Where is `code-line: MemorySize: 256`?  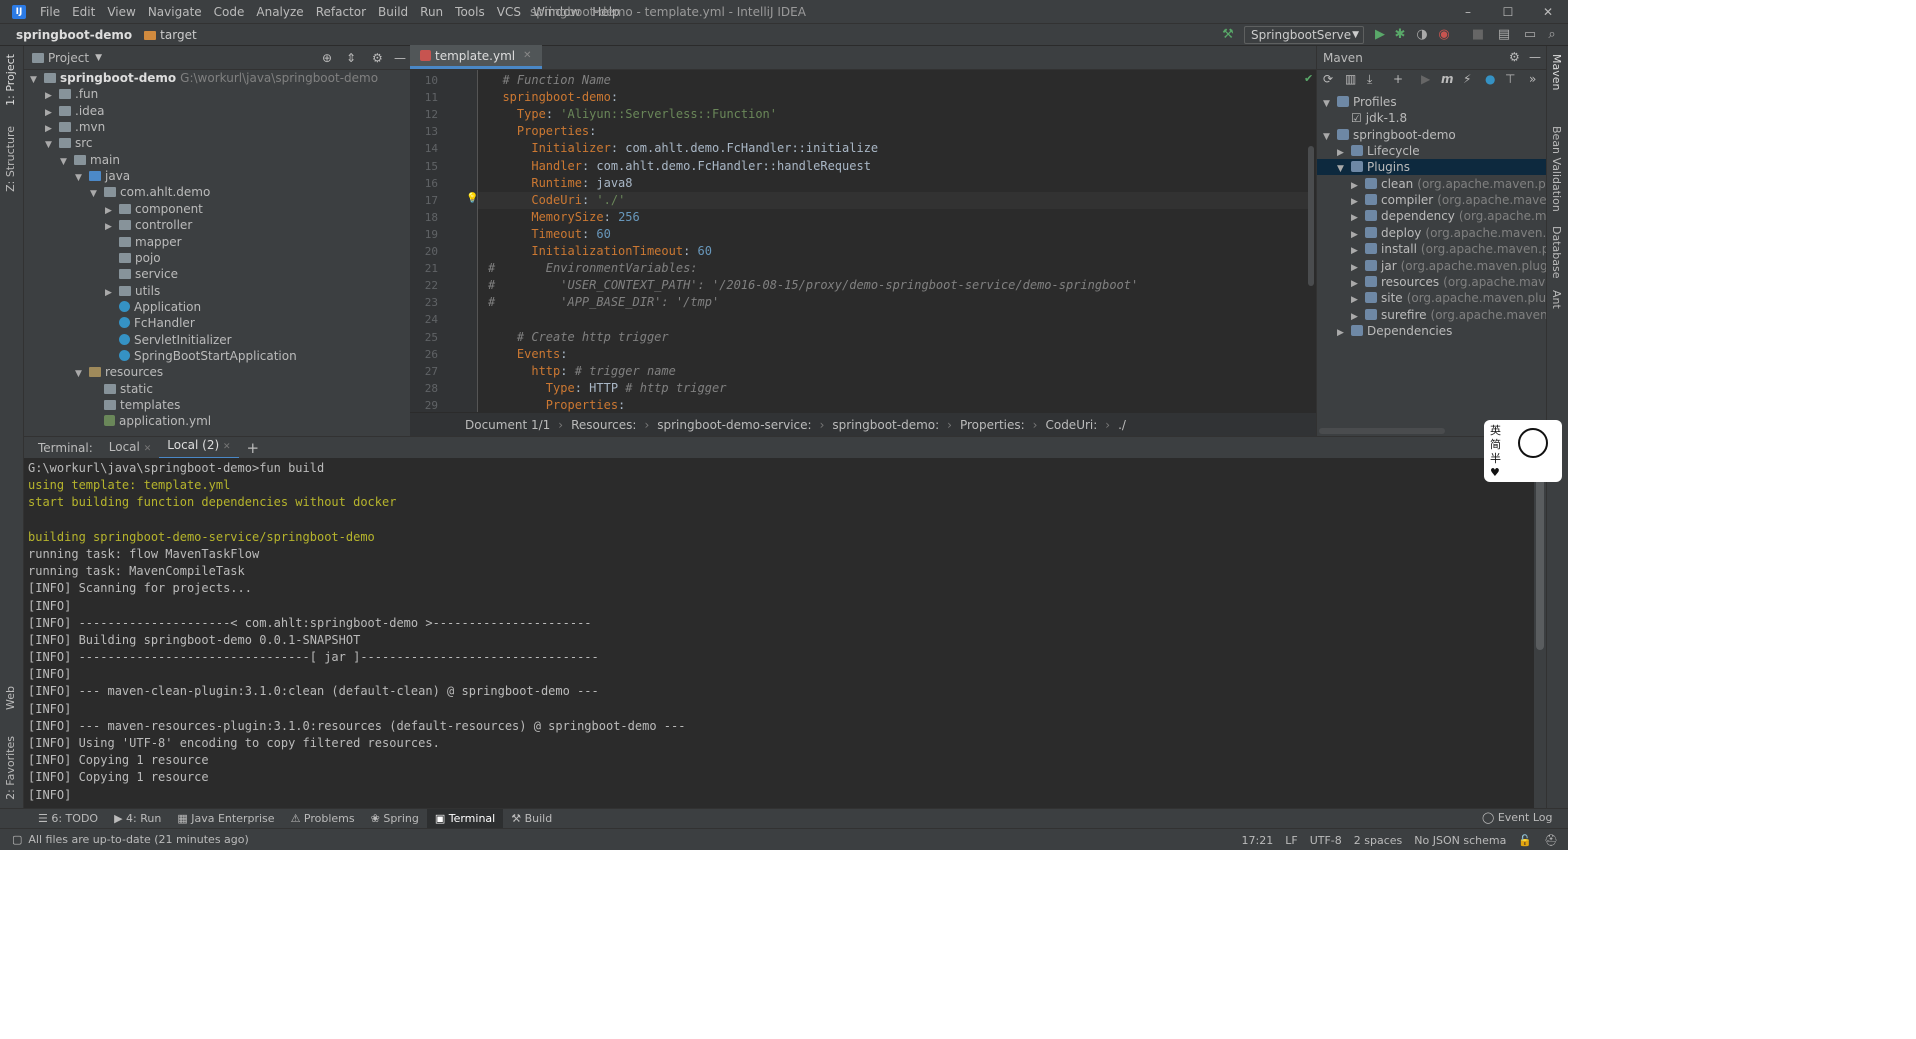
code-line: MemorySize: 256 is located at coordinates (563, 217).